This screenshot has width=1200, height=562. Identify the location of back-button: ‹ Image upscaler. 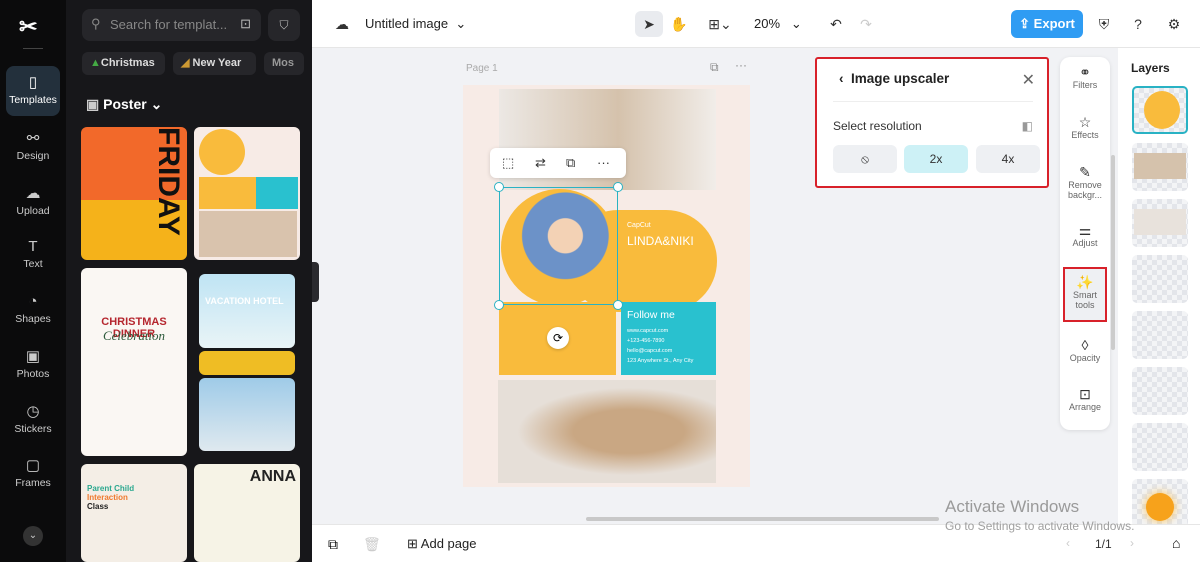
(894, 78).